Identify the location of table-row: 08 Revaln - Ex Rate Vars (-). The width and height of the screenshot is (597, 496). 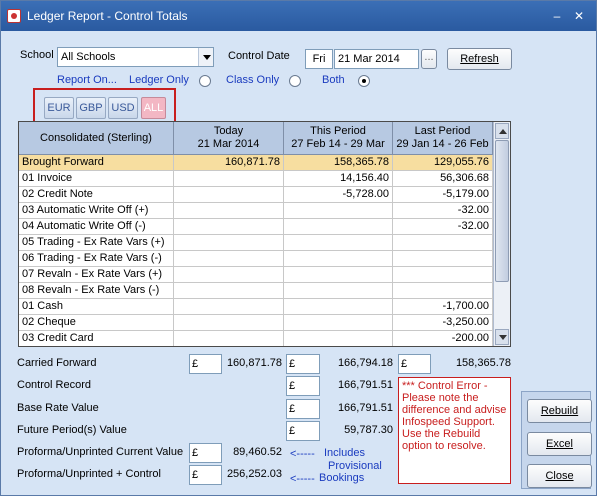
(256, 291).